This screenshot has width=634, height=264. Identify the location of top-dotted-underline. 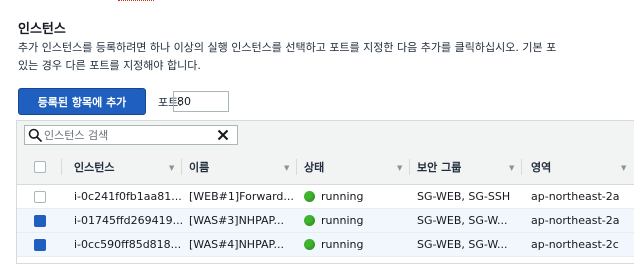
(317, 1).